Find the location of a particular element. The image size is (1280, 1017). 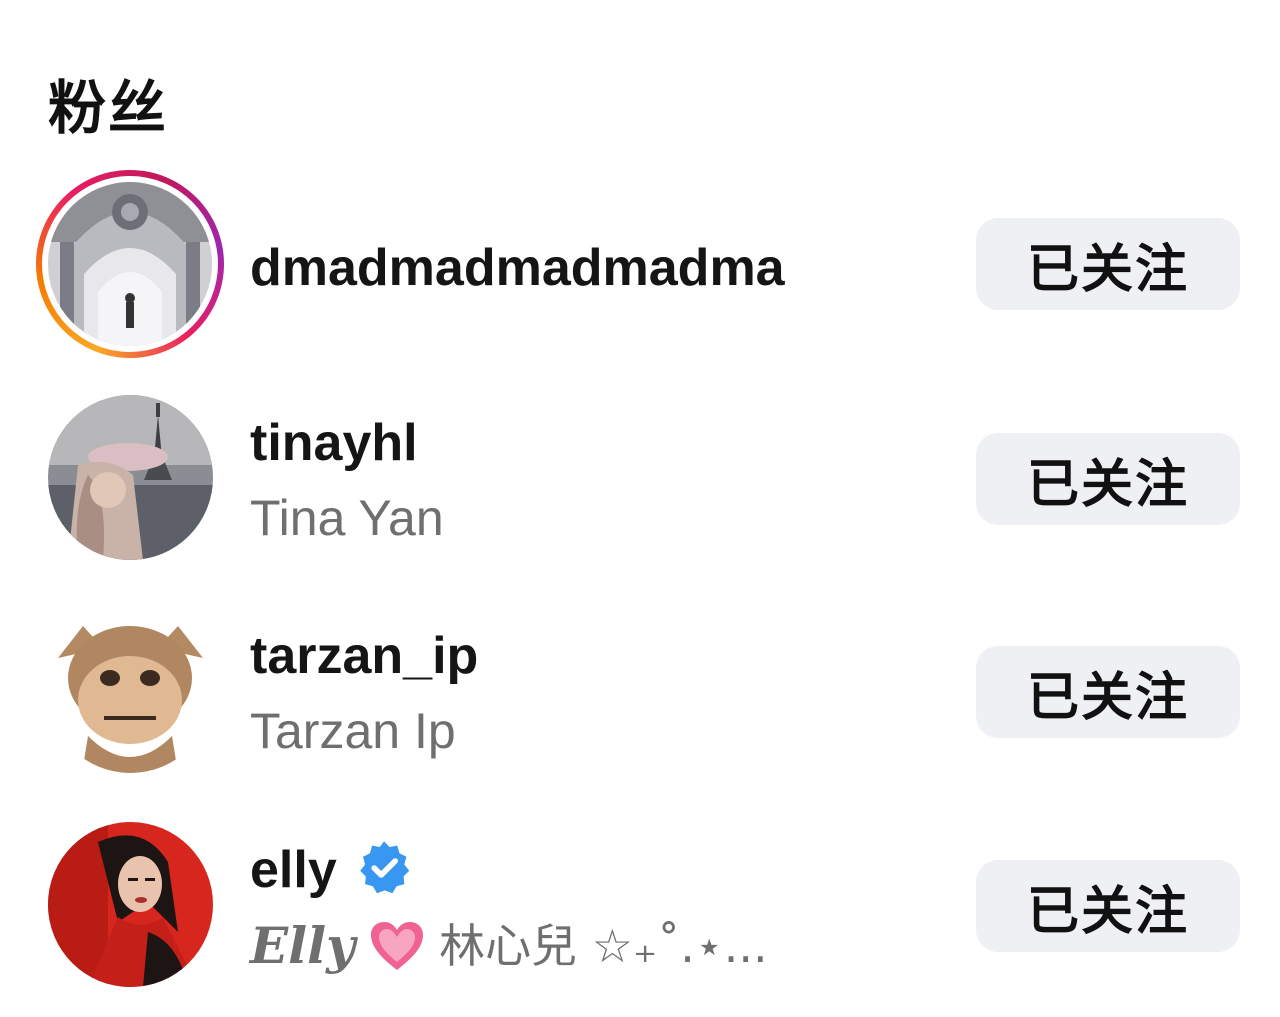

monkey-avatar is located at coordinates (130, 690).